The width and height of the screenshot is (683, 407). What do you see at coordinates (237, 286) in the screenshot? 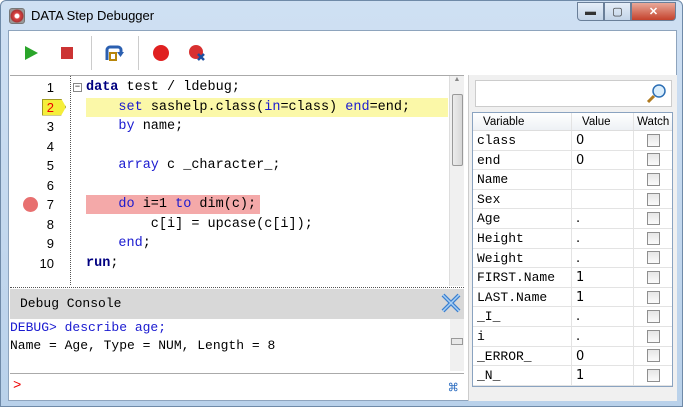
I see `pane-splitter` at bounding box center [237, 286].